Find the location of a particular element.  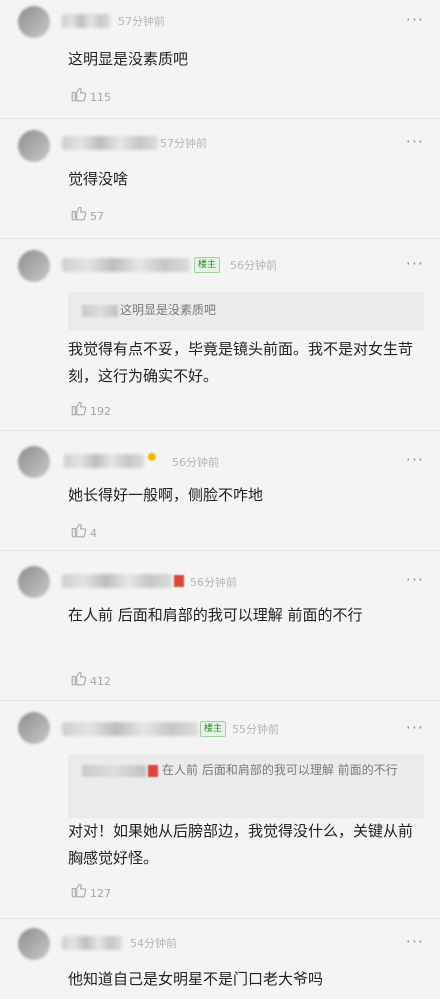

quoted-reply: 这明显是没素质吧 is located at coordinates (246, 311).